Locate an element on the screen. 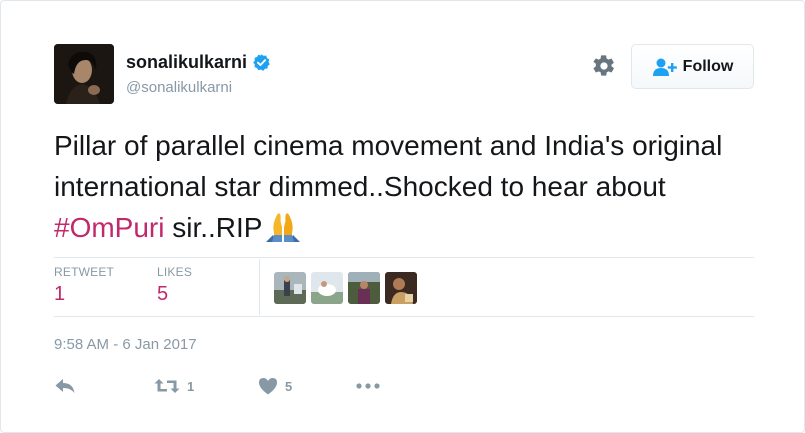  tweet-text-part-2: sir..RIP is located at coordinates (213, 227).